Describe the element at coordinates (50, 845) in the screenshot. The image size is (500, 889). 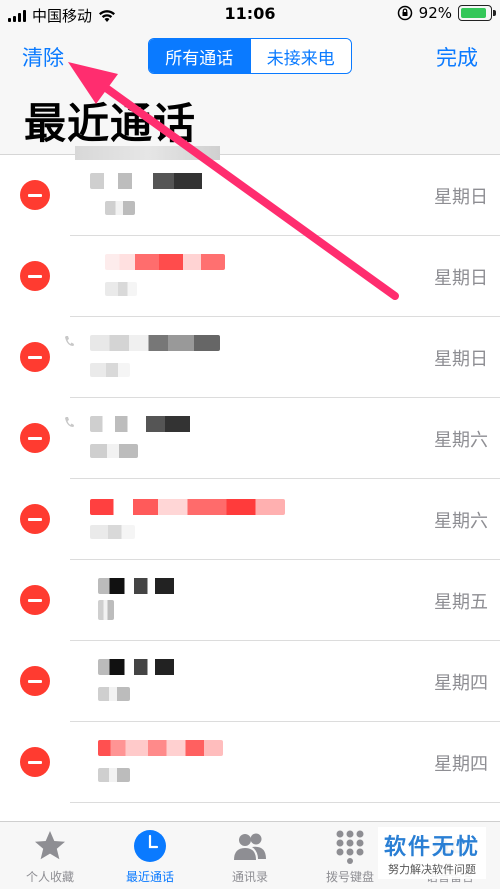
I see `star-icon` at that location.